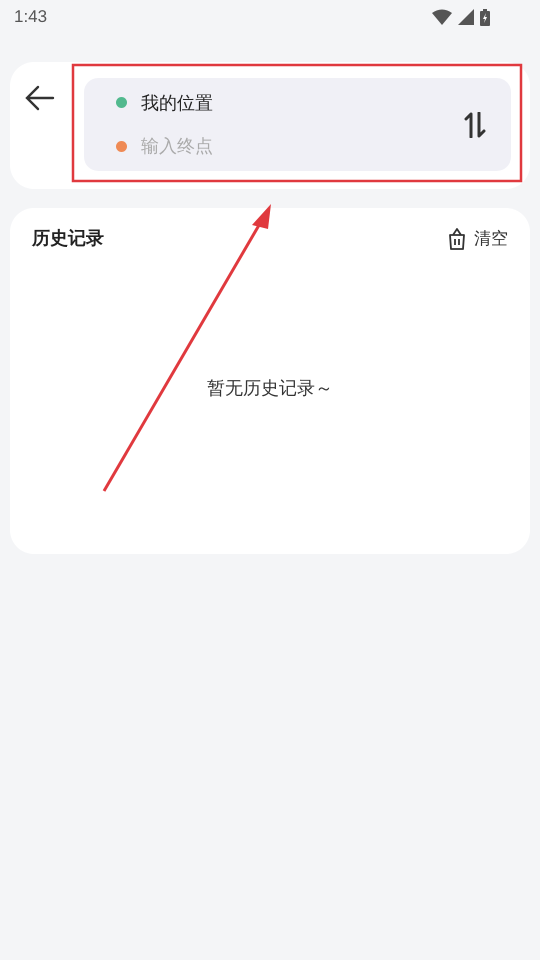 The height and width of the screenshot is (960, 540). Describe the element at coordinates (270, 388) in the screenshot. I see `empty-message: 暂无历史记录～` at that location.